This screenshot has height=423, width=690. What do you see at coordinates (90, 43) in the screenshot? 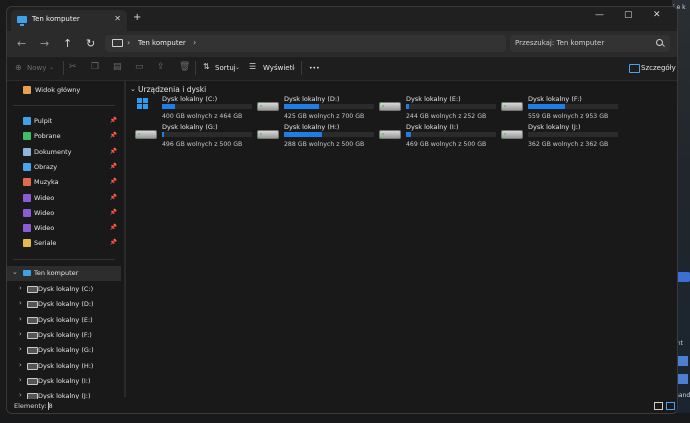
I see `refresh-button: ↻` at bounding box center [90, 43].